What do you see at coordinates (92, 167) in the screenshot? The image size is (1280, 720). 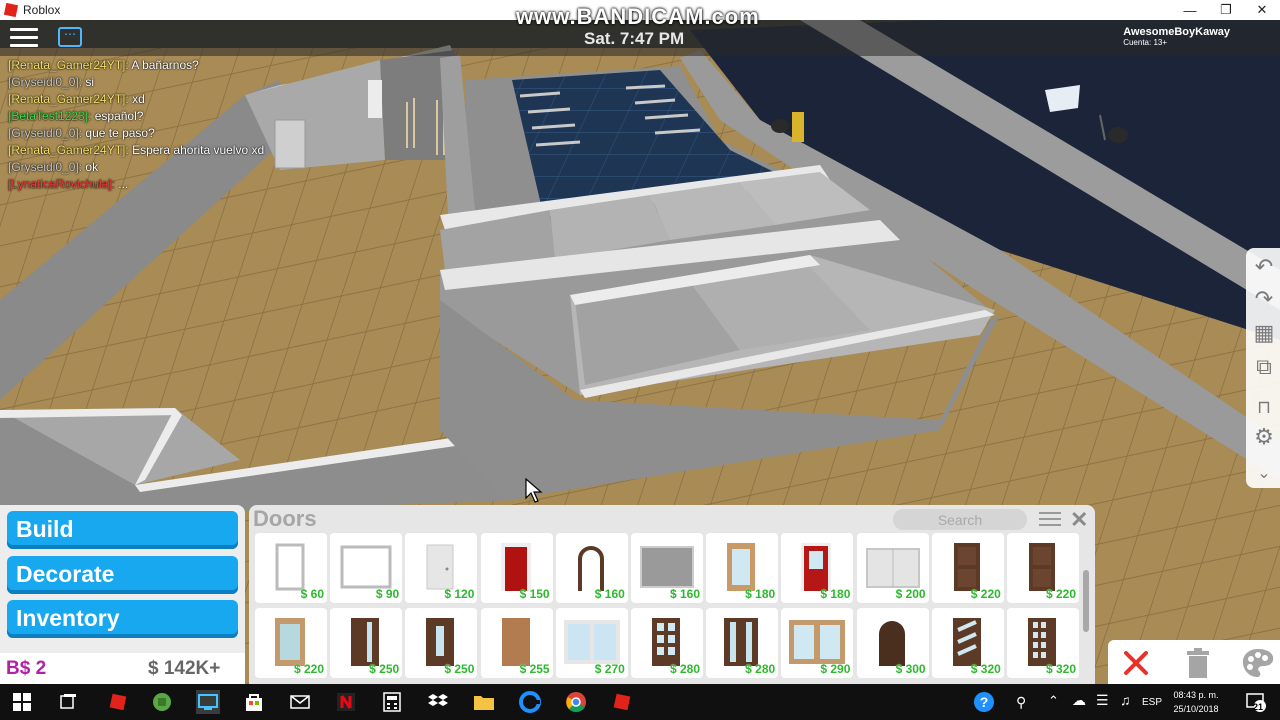 I see `chat-text: ok` at bounding box center [92, 167].